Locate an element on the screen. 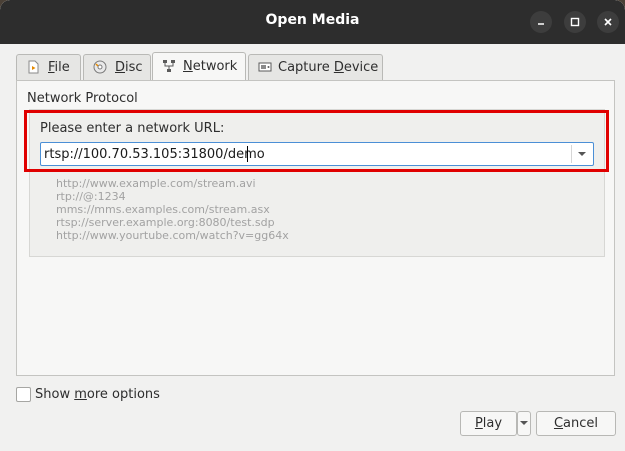  url-example: mms://mms.examples.com/stream.asx is located at coordinates (163, 209).